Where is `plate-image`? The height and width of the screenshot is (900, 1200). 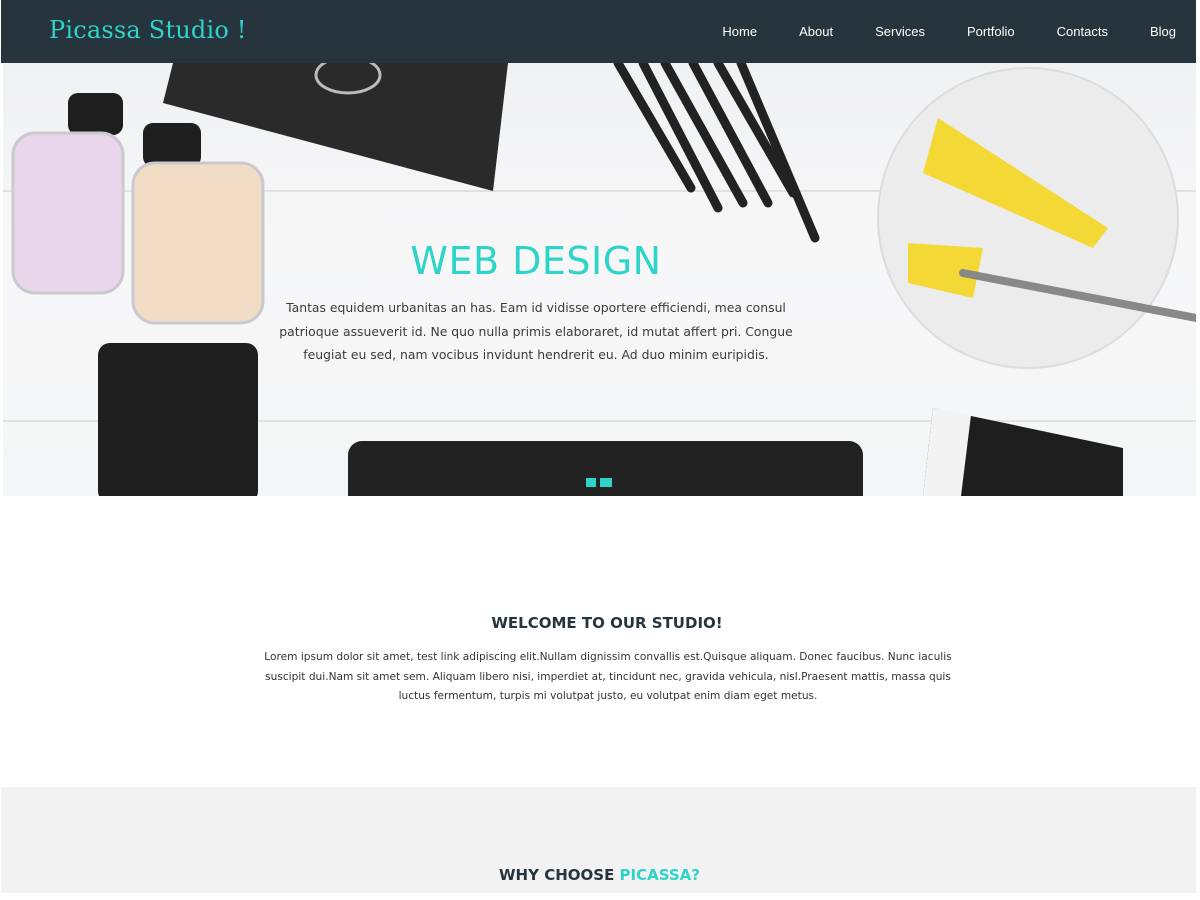
plate-image is located at coordinates (1036, 218).